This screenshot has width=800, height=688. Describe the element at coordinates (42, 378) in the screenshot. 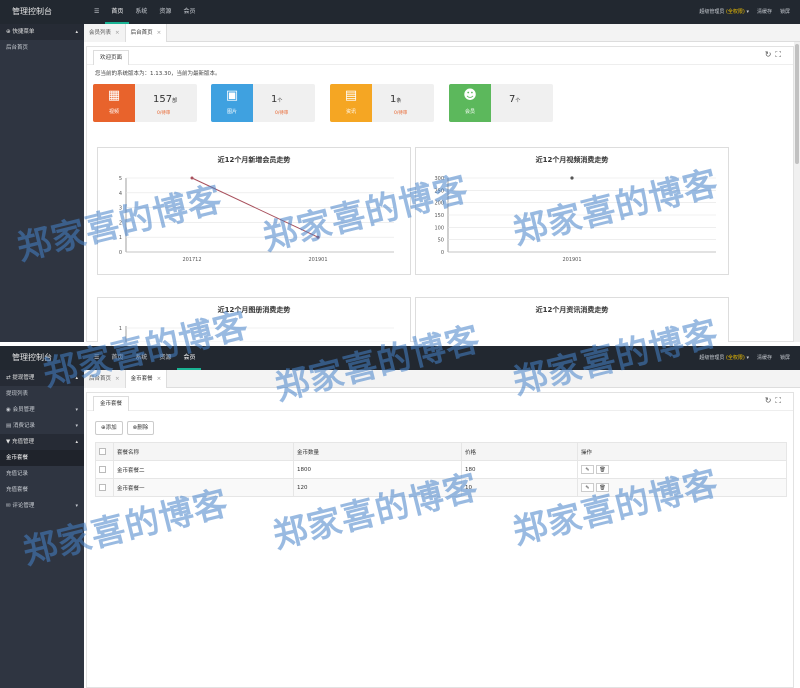

I see `sidebar-item: ⇄ 提现管理 ▴` at that location.